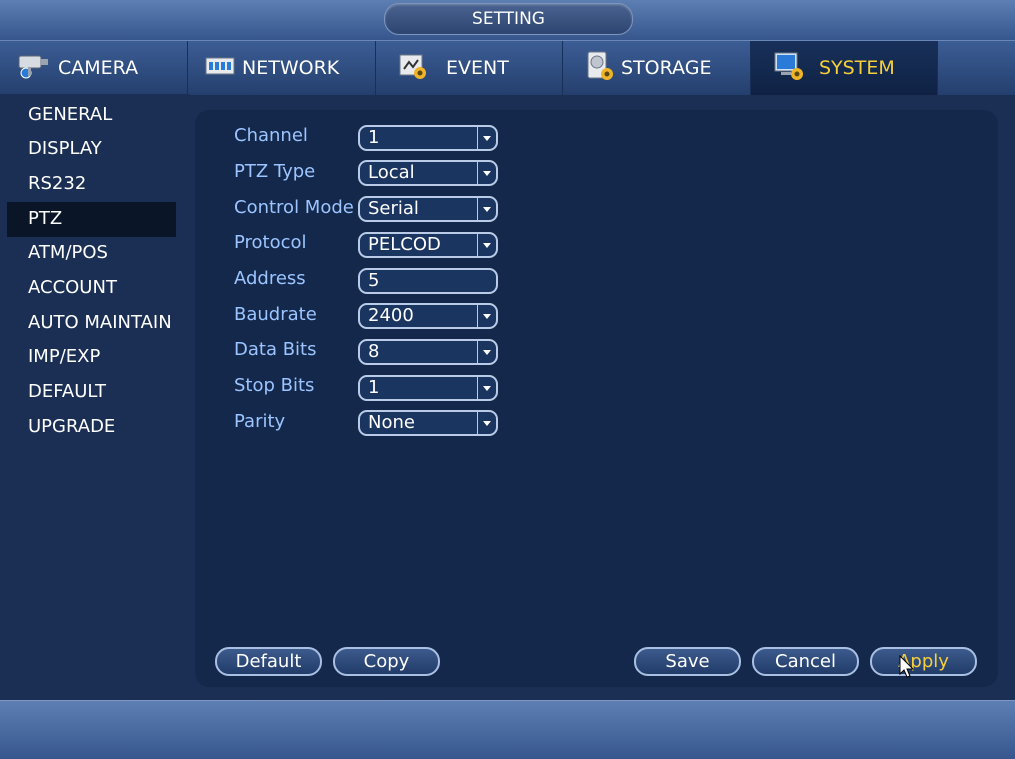 The image size is (1015, 759). What do you see at coordinates (268, 661) in the screenshot?
I see `default-button: Default` at bounding box center [268, 661].